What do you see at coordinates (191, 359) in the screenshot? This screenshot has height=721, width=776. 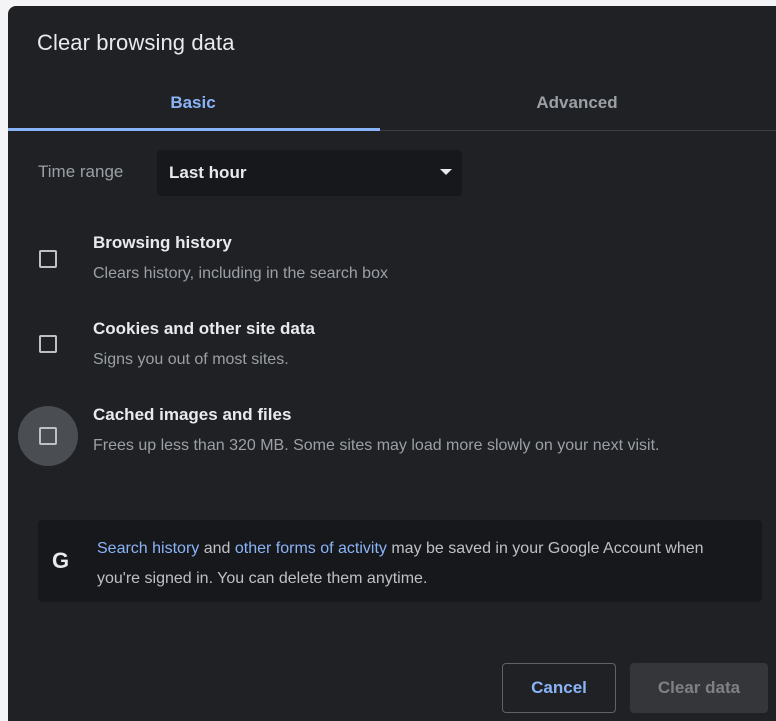 I see `option-description: Signs you out of most sites.` at bounding box center [191, 359].